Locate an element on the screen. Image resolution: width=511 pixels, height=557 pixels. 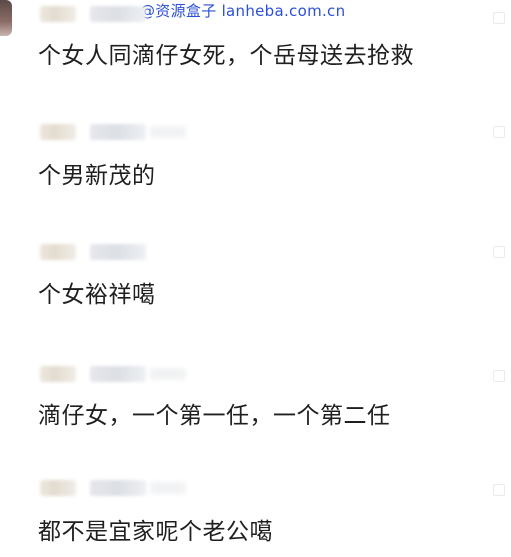
comment-text: 都不是宜家呢个老公噶 is located at coordinates (155, 532).